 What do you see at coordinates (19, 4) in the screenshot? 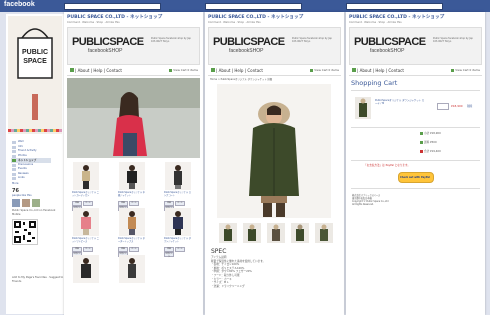
I see `facebook-logo: facebook` at bounding box center [19, 4].